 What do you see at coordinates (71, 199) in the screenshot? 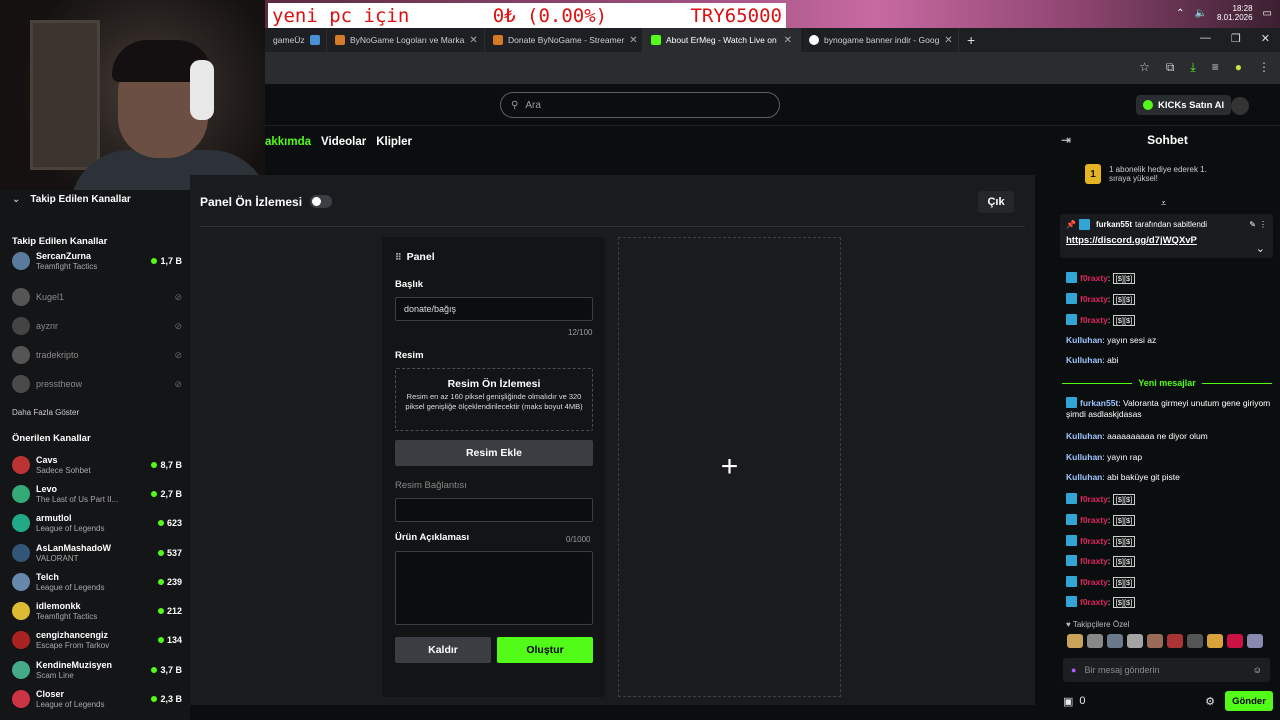
I see `sidebar-collapse-row: ⌄ Takip Edilen Kanallar` at bounding box center [71, 199].